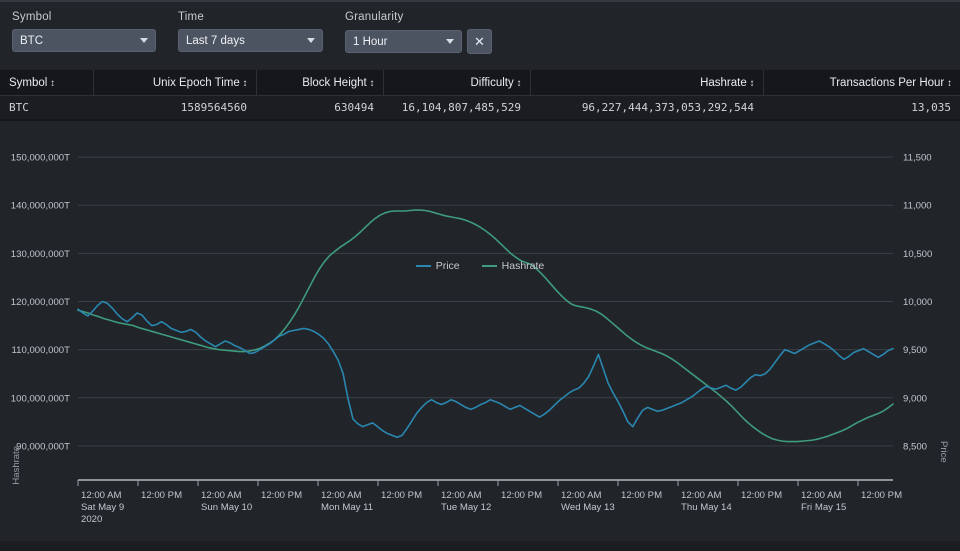 The height and width of the screenshot is (551, 960). Describe the element at coordinates (887, 82) in the screenshot. I see `table-header-label: Transactions Per Hour` at that location.